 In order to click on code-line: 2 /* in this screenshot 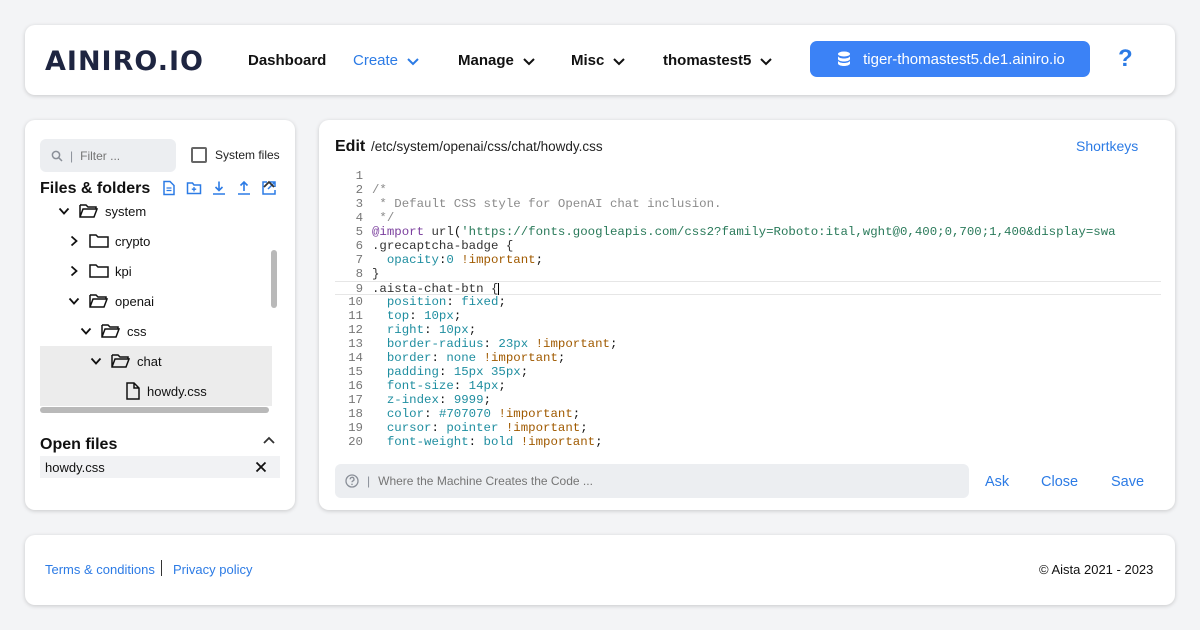, I will do `click(748, 190)`.